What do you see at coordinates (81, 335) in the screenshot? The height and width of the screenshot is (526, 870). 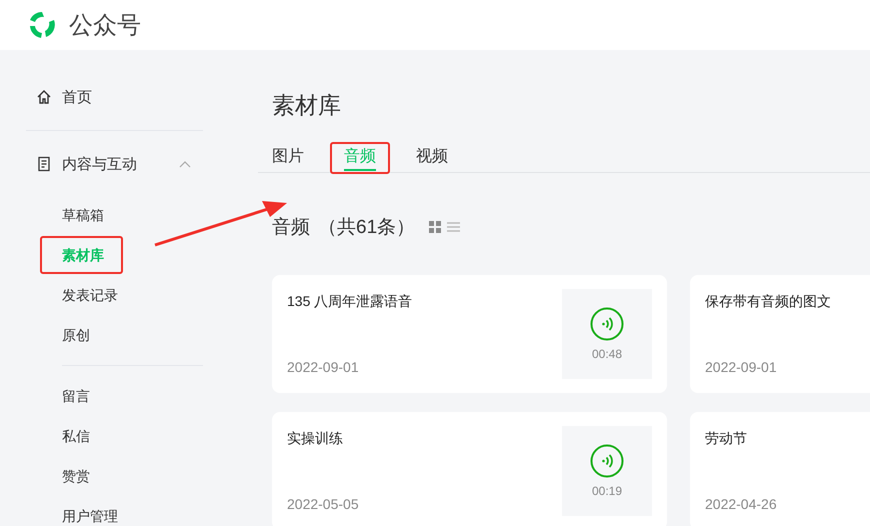 I see `nav-item: 原创` at bounding box center [81, 335].